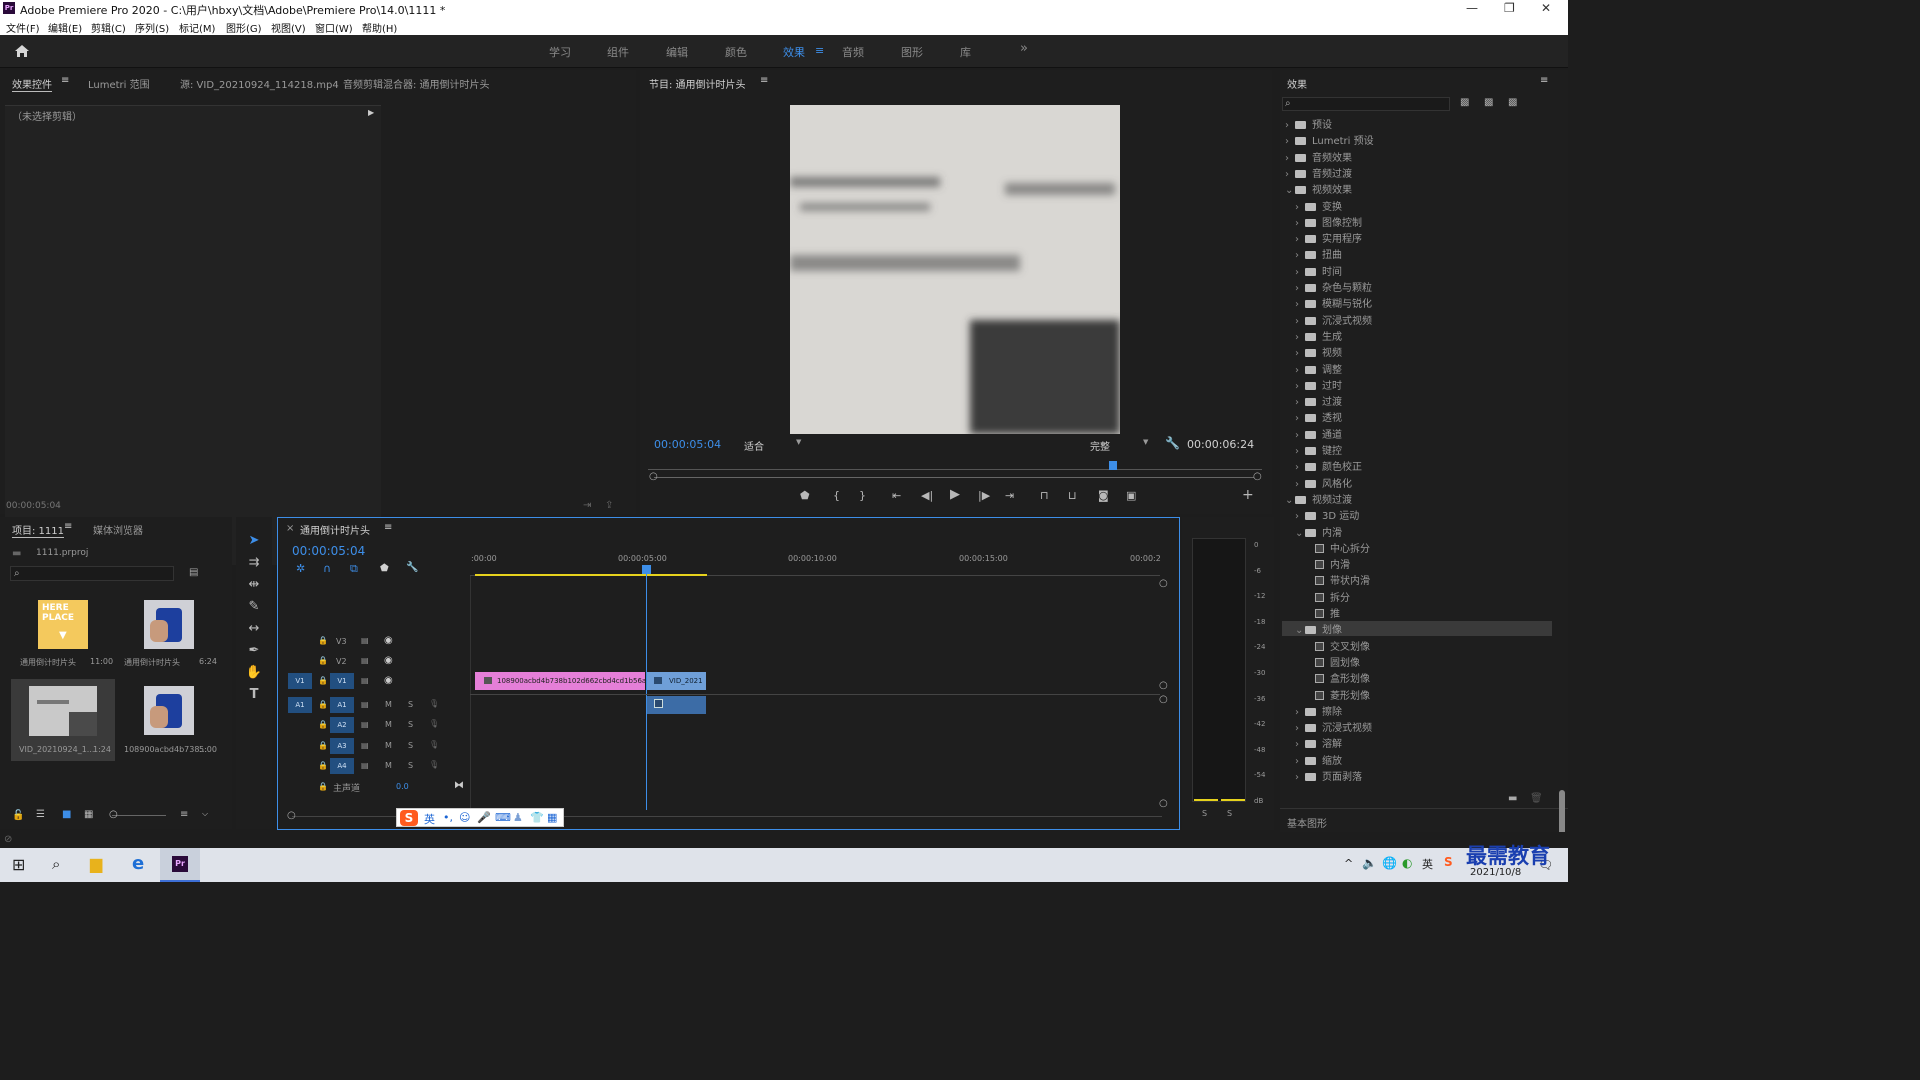 This screenshot has width=1920, height=1080. What do you see at coordinates (1318, 498) in the screenshot?
I see `effect-folder: ⌄ 视频过渡` at bounding box center [1318, 498].